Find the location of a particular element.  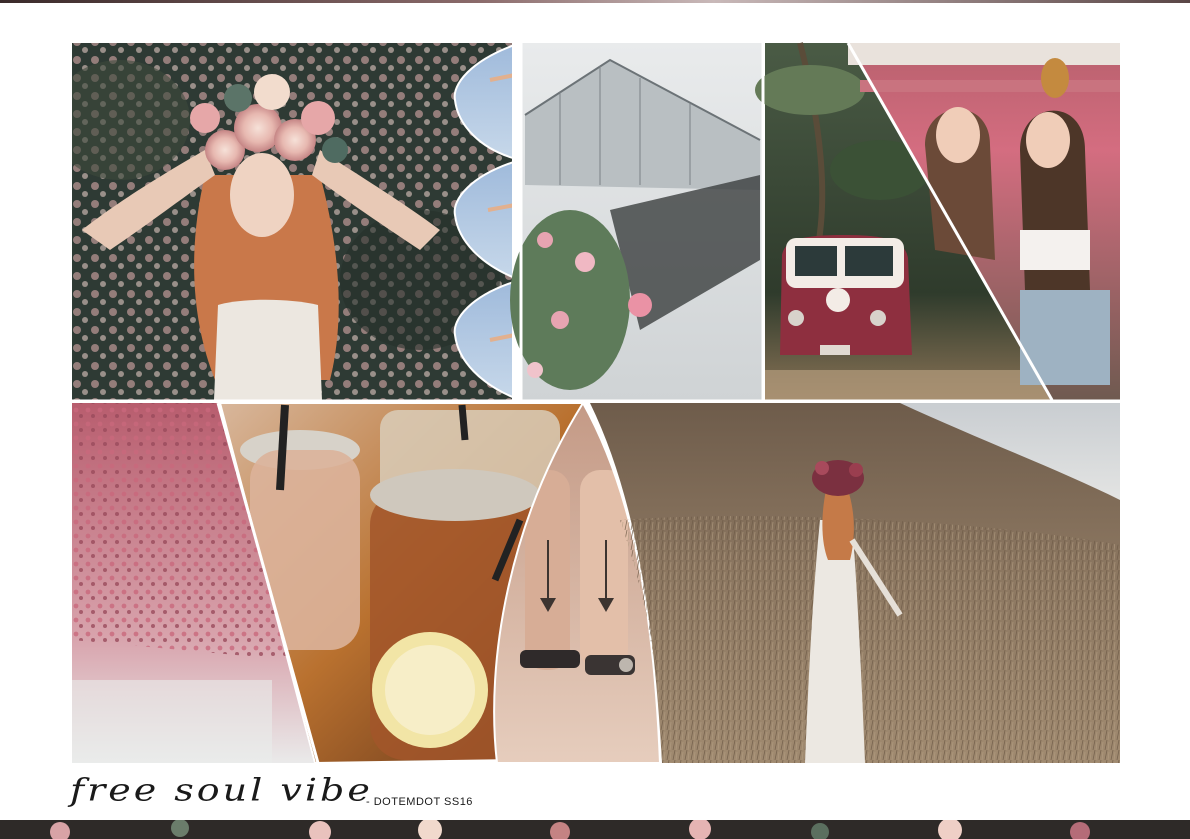

greenhouse-window-photo is located at coordinates (636, 221).